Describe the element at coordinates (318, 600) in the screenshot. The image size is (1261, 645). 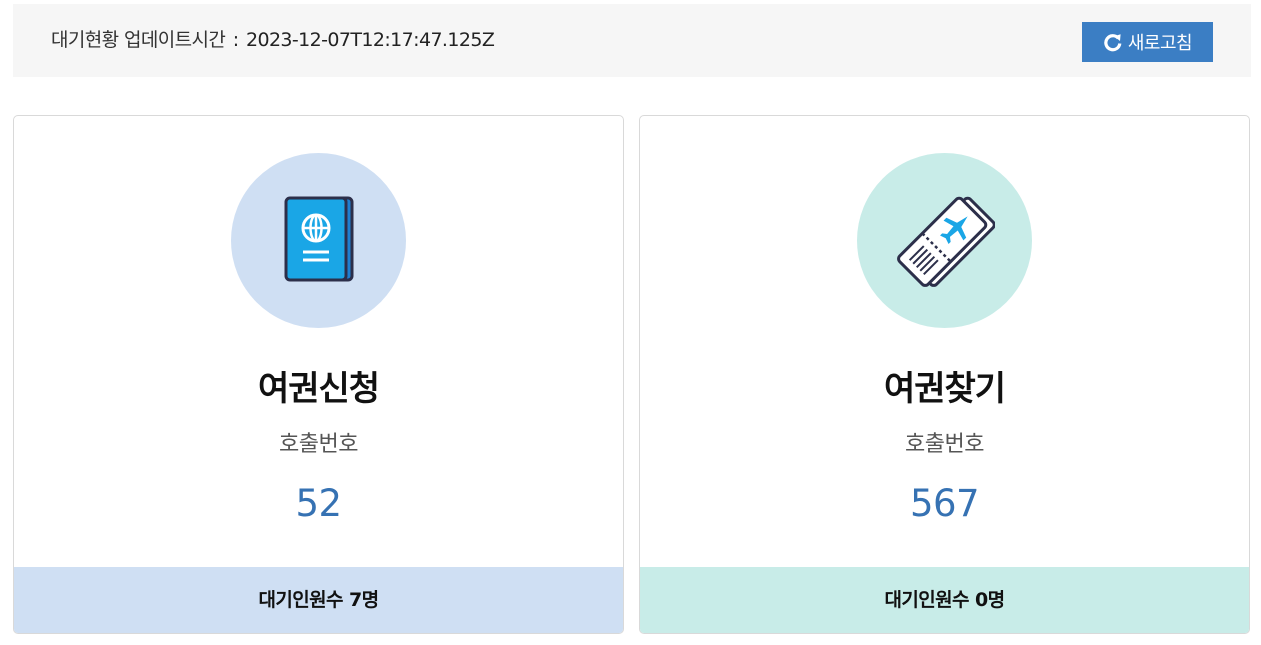
I see `waiting-count: 대기인원수 7명` at that location.